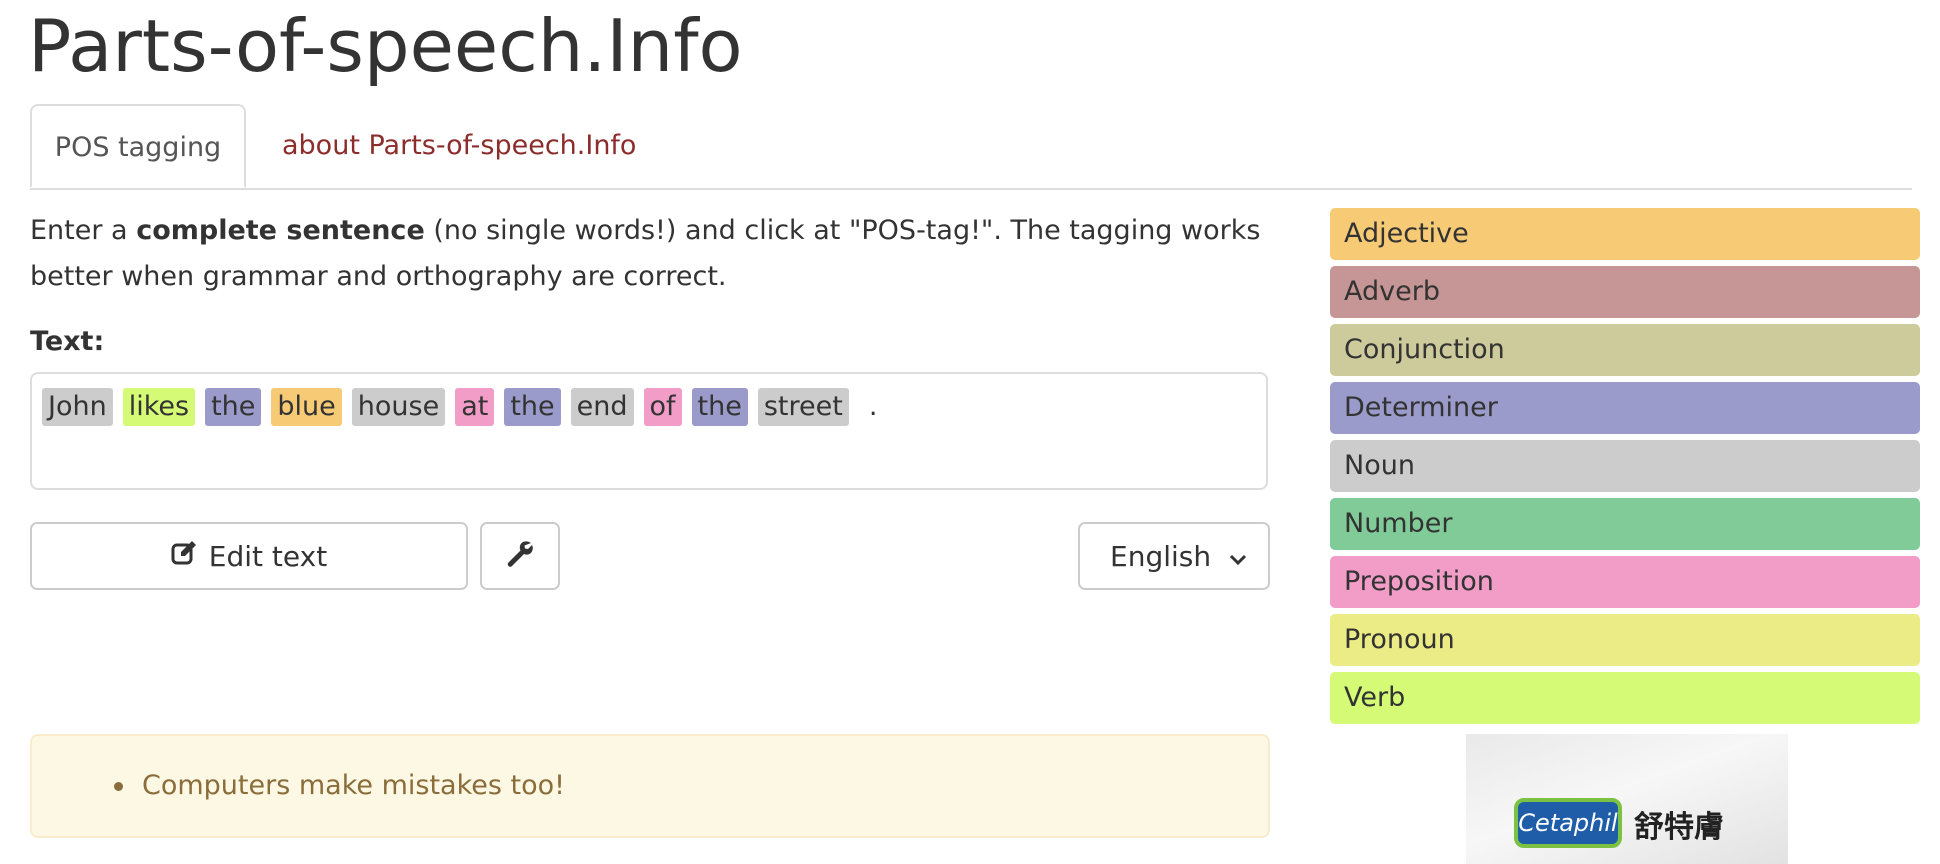 The image size is (1940, 864). What do you see at coordinates (691, 786) in the screenshot?
I see `alert-item: Computers make mistakes too!` at bounding box center [691, 786].